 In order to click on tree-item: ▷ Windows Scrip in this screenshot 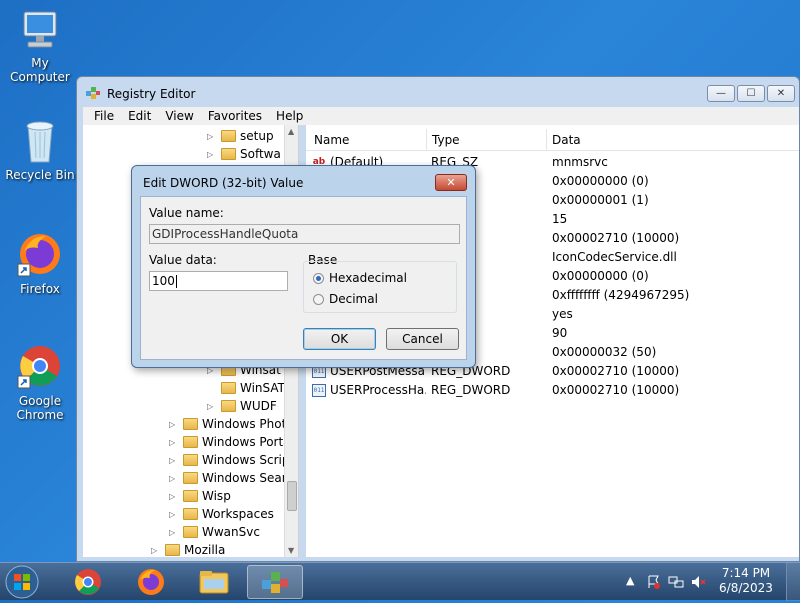, I will do `click(229, 460)`.